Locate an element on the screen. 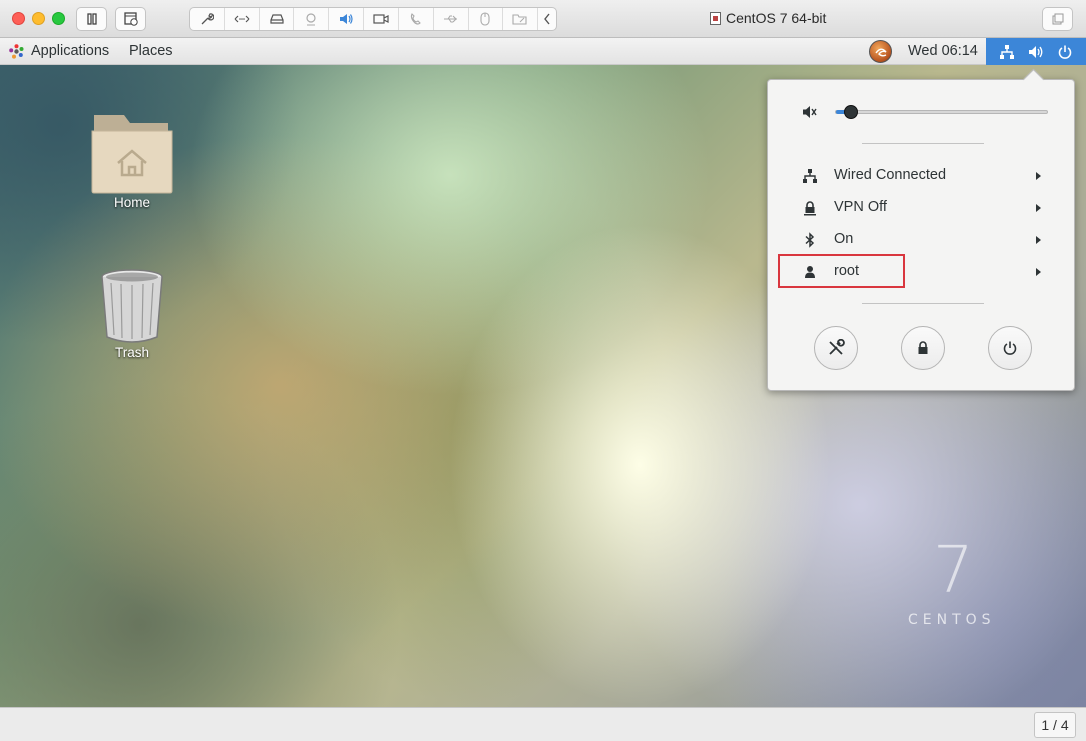 The width and height of the screenshot is (1086, 741). collapse-chevron-icon is located at coordinates (547, 19).